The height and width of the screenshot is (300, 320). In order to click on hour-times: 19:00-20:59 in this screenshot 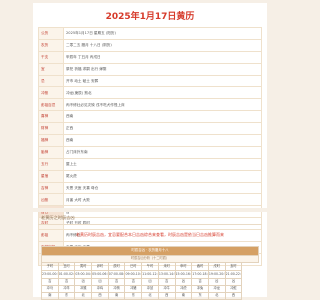, I will do `click(216, 274)`.